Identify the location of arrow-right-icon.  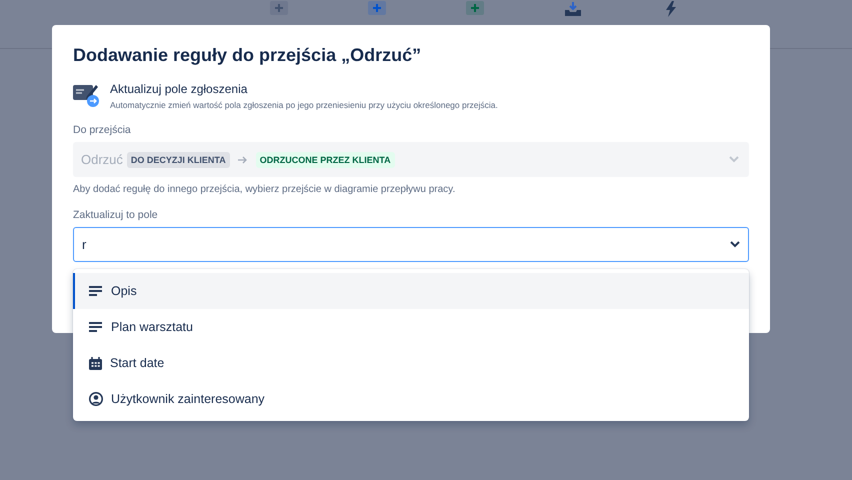
(243, 160).